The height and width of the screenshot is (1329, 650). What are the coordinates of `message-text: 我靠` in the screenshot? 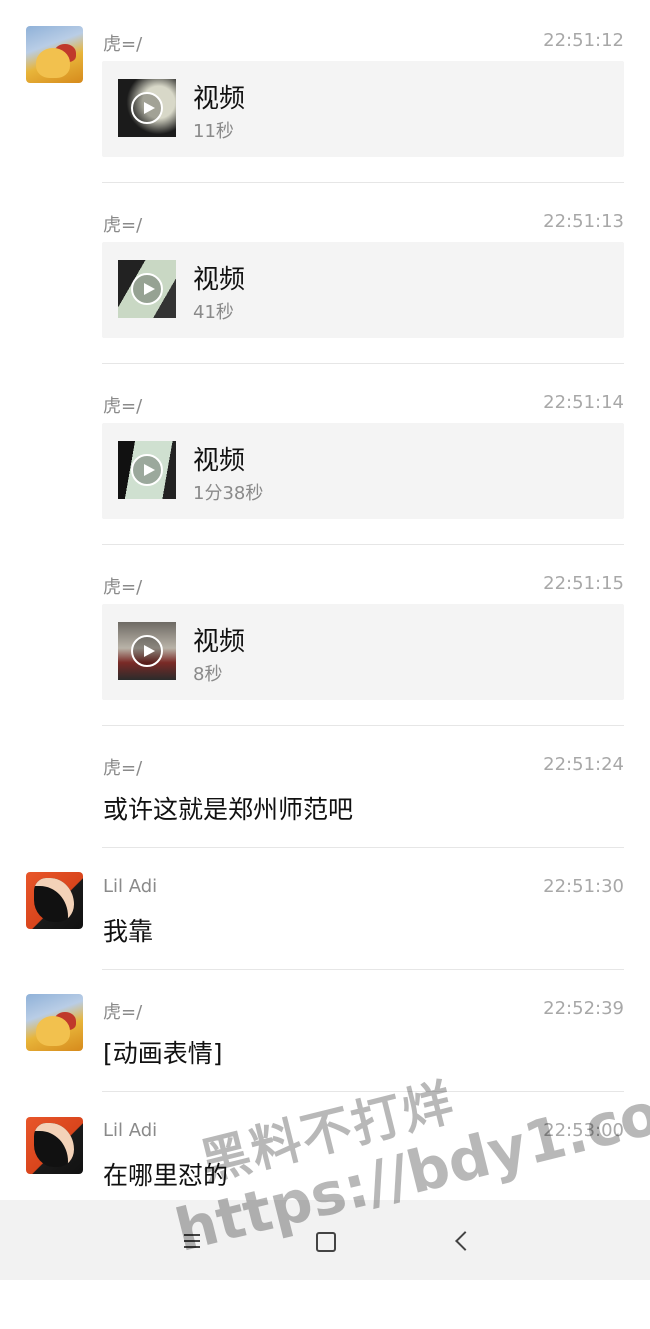 It's located at (128, 930).